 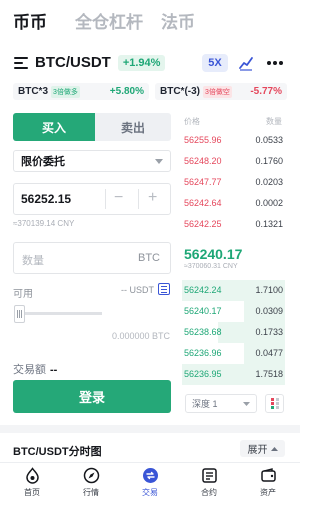 I want to click on bid-qty: 0.0309, so click(x=269, y=311).